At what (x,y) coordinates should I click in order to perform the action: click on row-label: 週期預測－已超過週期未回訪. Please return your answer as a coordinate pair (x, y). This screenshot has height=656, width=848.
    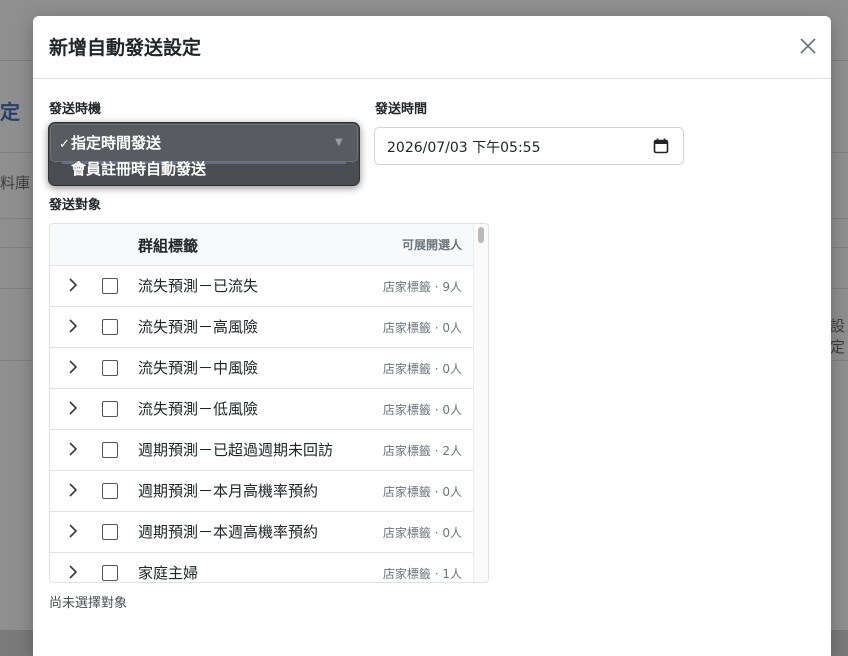
    Looking at the image, I should click on (236, 450).